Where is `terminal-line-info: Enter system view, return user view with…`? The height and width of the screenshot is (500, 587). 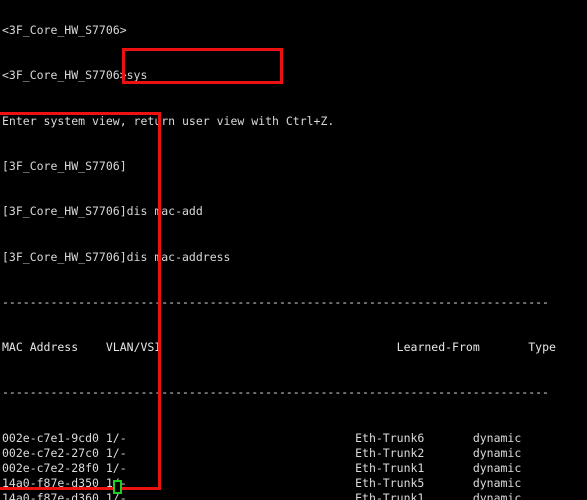 terminal-line-info: Enter system view, return user view with… is located at coordinates (168, 120).